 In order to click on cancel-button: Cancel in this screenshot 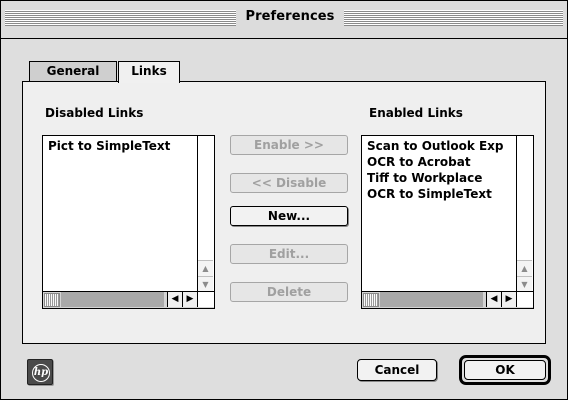, I will do `click(397, 370)`.